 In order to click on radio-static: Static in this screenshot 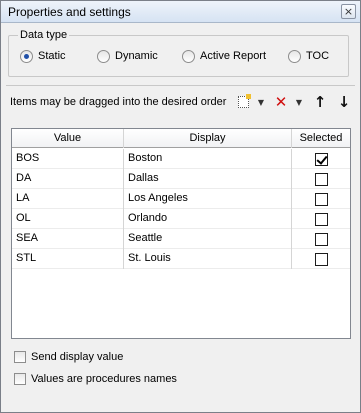, I will do `click(43, 56)`.